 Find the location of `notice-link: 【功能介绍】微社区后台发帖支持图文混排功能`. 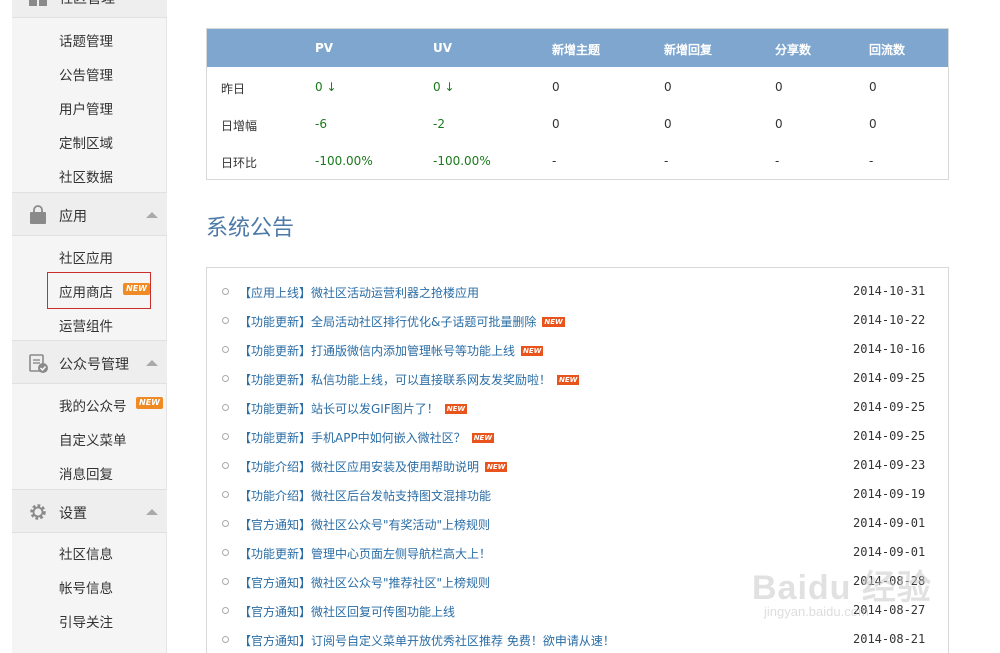

notice-link: 【功能介绍】微社区后台发帖支持图文混排功能 is located at coordinates (365, 495).